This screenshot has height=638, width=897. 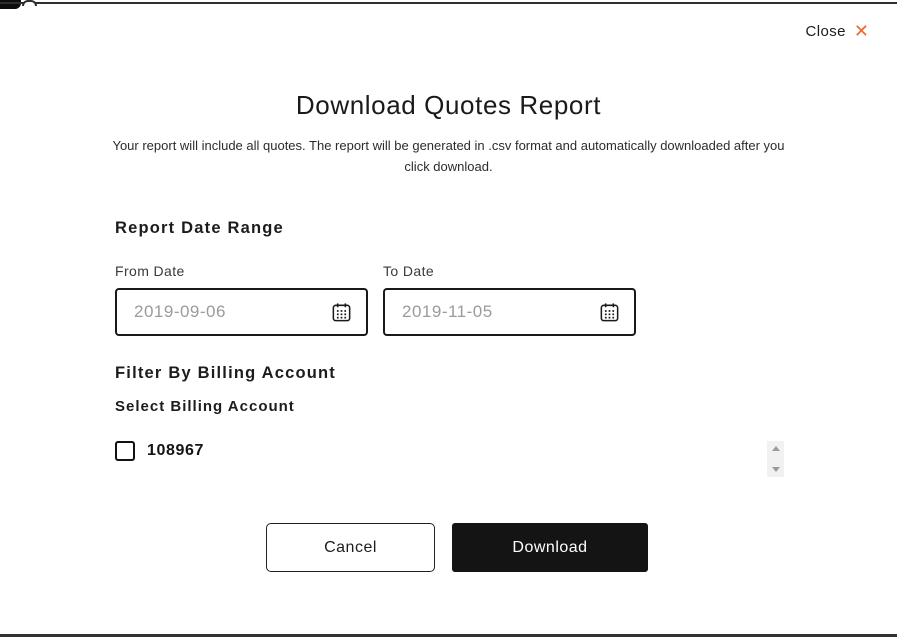 I want to click on close-icon: ✕, so click(x=861, y=31).